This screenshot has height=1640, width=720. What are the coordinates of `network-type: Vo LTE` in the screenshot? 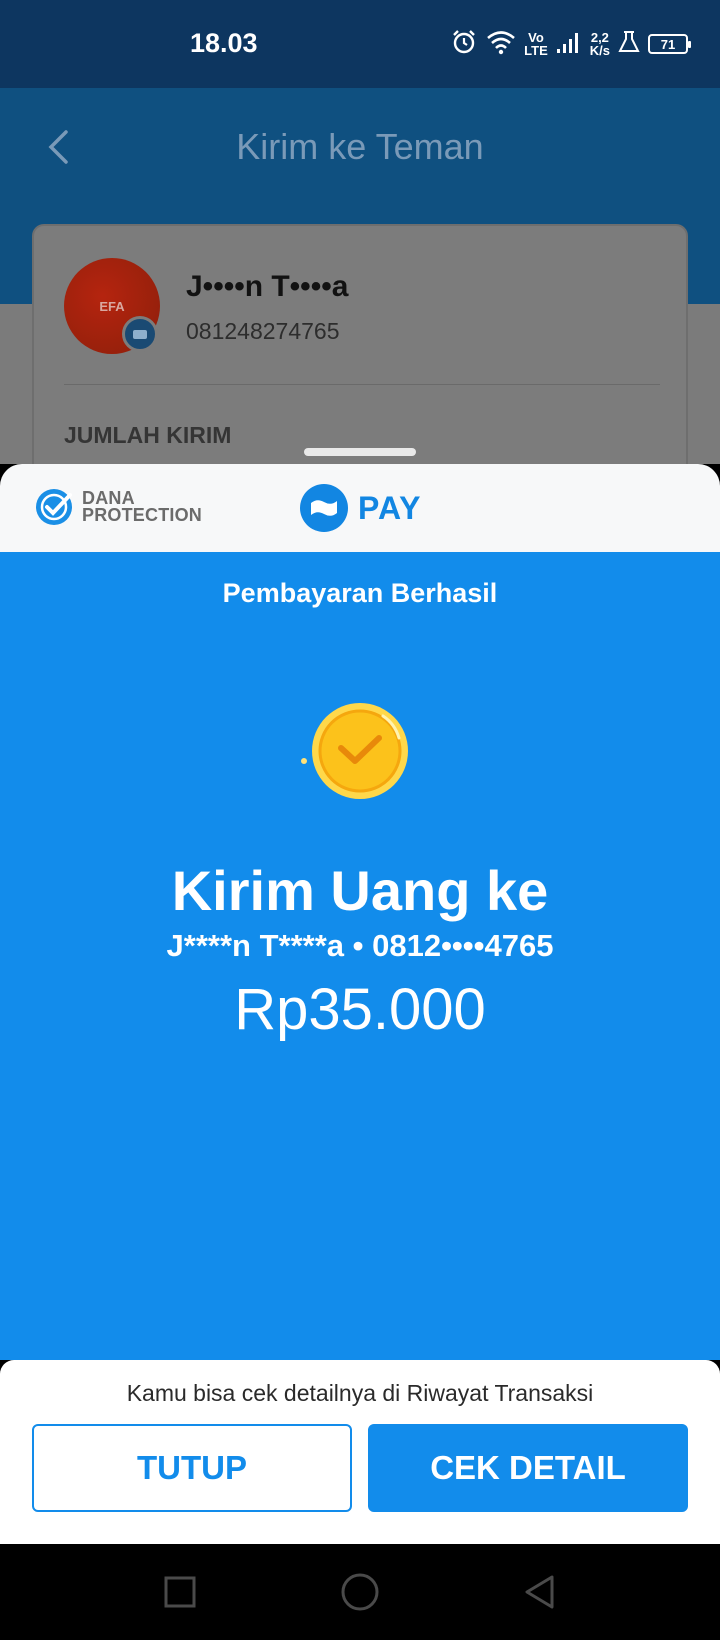 It's located at (536, 44).